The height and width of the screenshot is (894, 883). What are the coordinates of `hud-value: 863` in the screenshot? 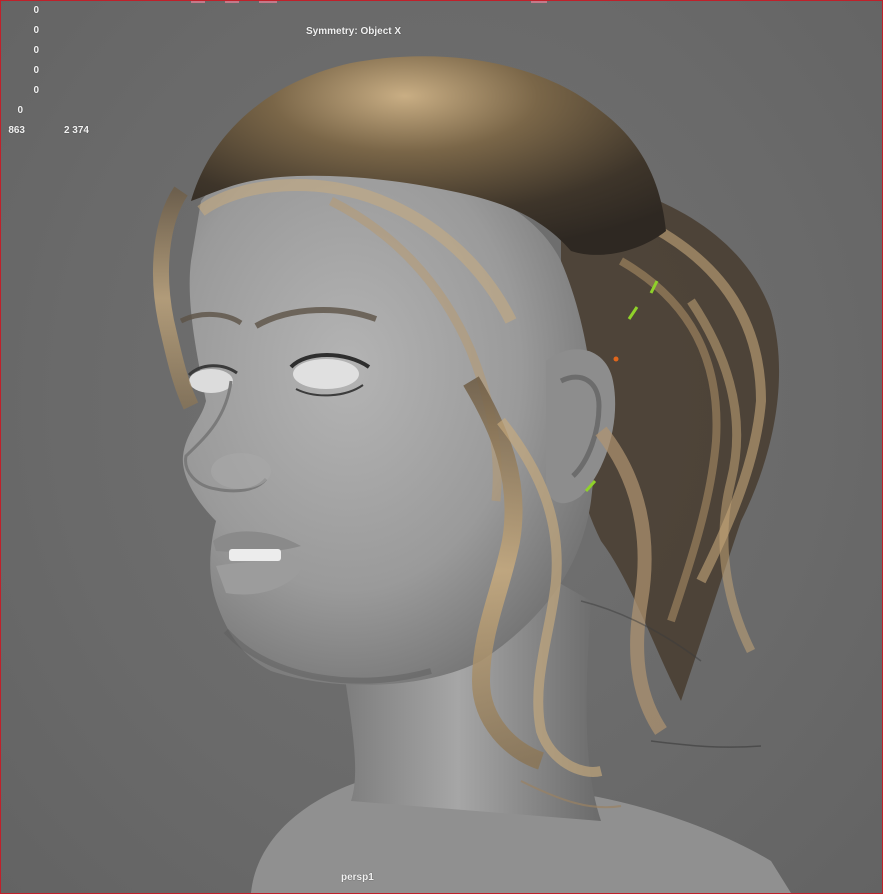 It's located at (16, 130).